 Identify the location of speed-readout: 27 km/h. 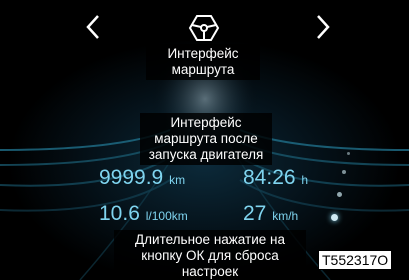
(270, 214).